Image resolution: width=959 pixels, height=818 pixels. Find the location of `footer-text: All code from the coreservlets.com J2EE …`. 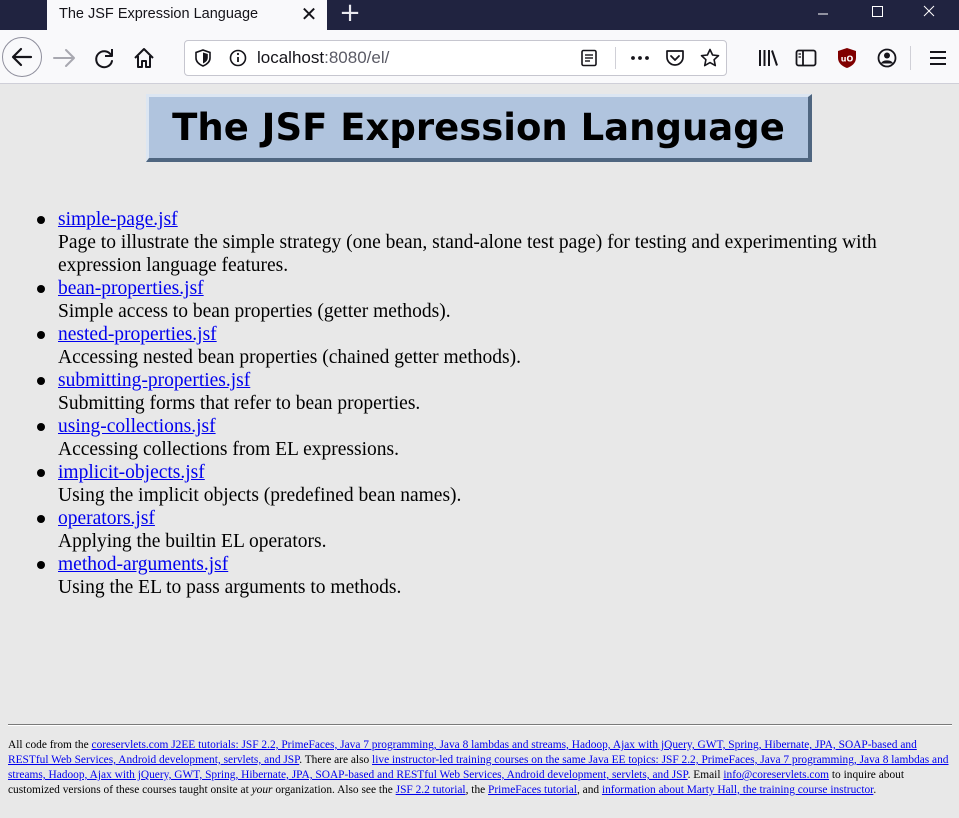

footer-text: All code from the coreservlets.com J2EE … is located at coordinates (480, 768).